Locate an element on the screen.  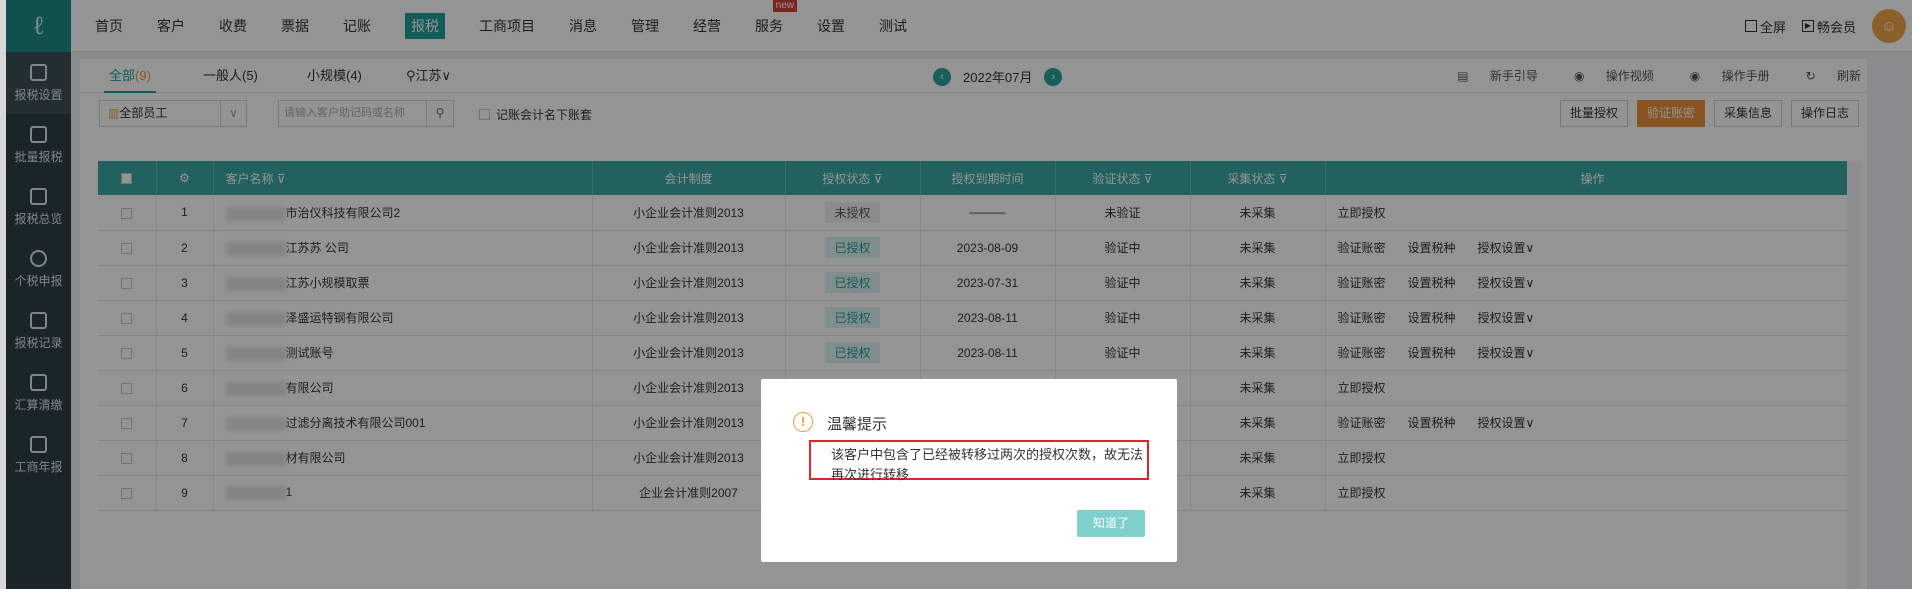
dialog-title: 温馨提示 is located at coordinates (857, 424).